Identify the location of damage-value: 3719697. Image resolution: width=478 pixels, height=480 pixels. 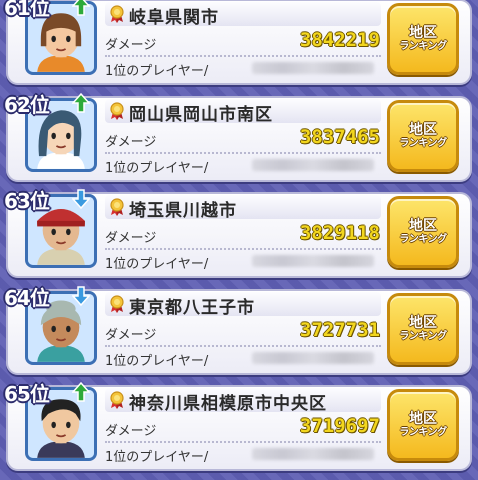
(339, 426).